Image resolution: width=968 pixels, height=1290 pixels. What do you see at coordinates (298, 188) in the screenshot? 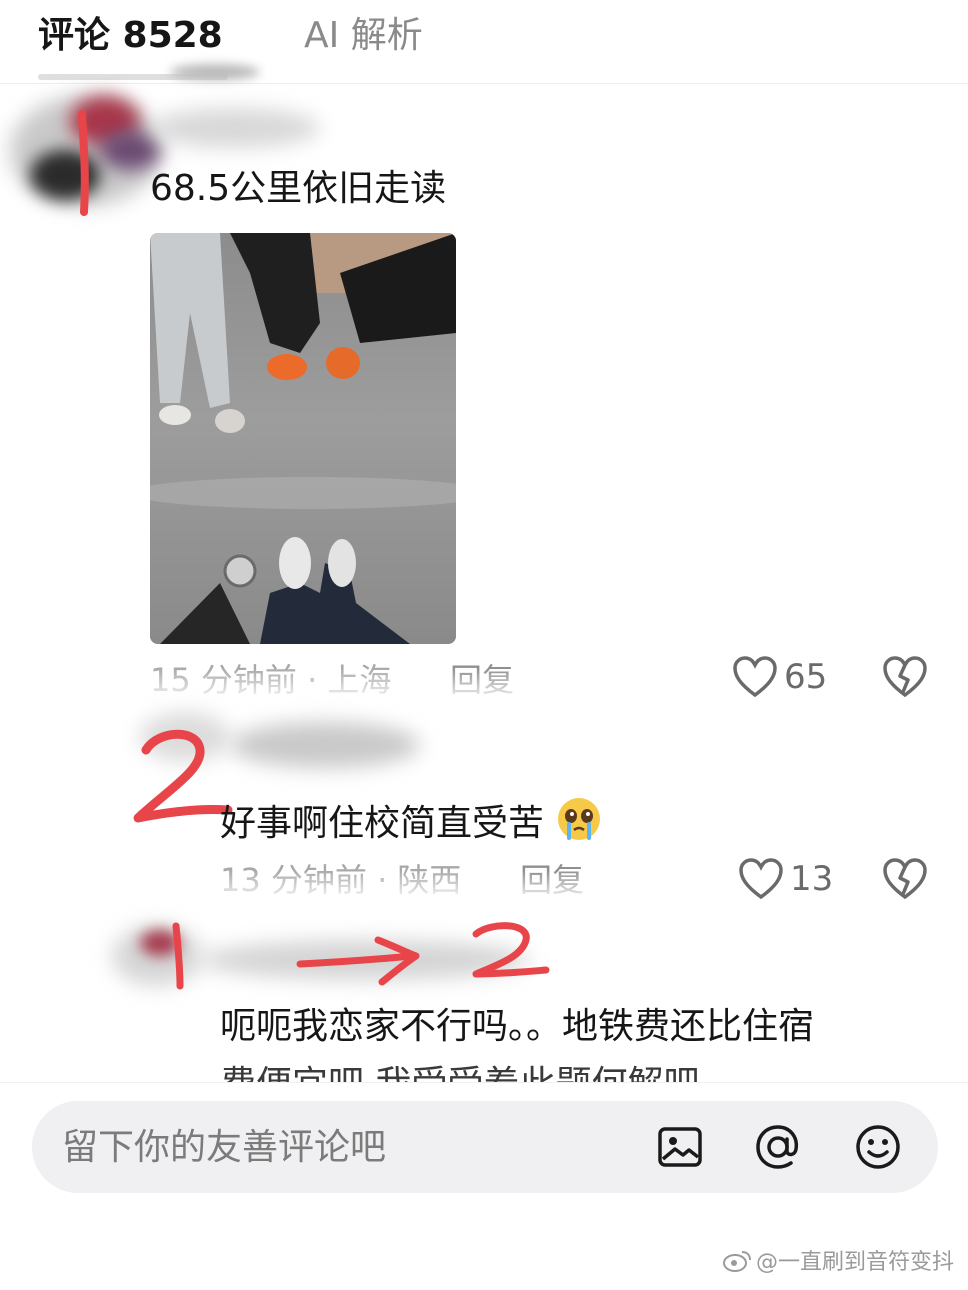
I see `comment-text: 68.5公里依旧走读` at bounding box center [298, 188].